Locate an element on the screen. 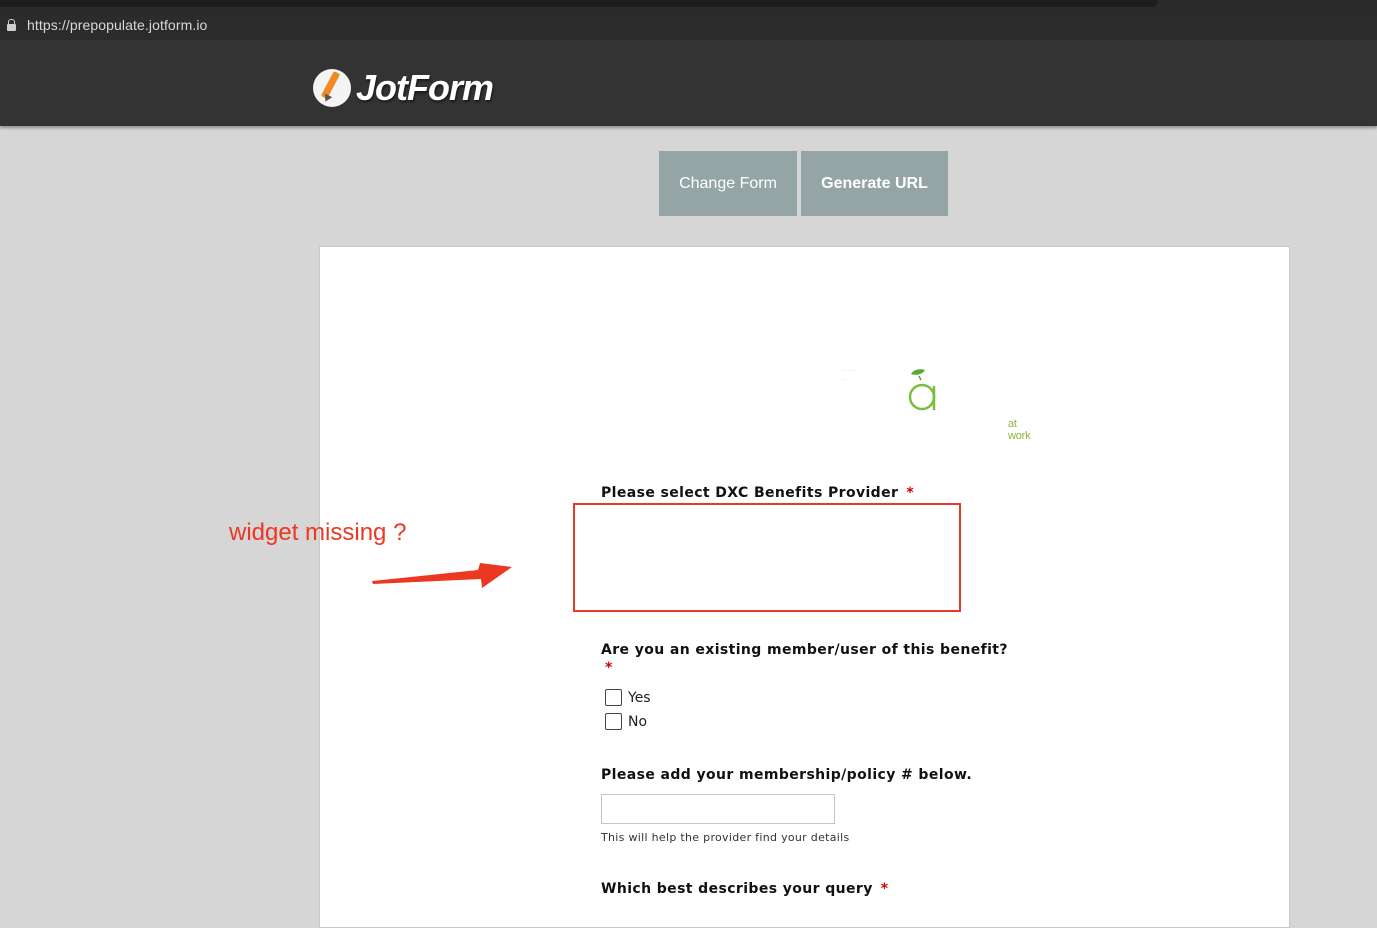  brand-tagline: at work is located at coordinates (1019, 430).